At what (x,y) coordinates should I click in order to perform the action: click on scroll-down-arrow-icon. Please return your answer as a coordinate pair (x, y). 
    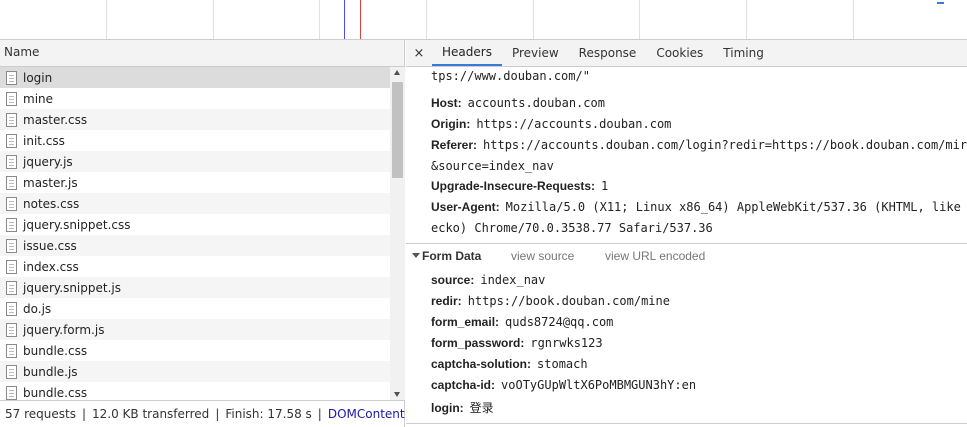
    Looking at the image, I should click on (397, 394).